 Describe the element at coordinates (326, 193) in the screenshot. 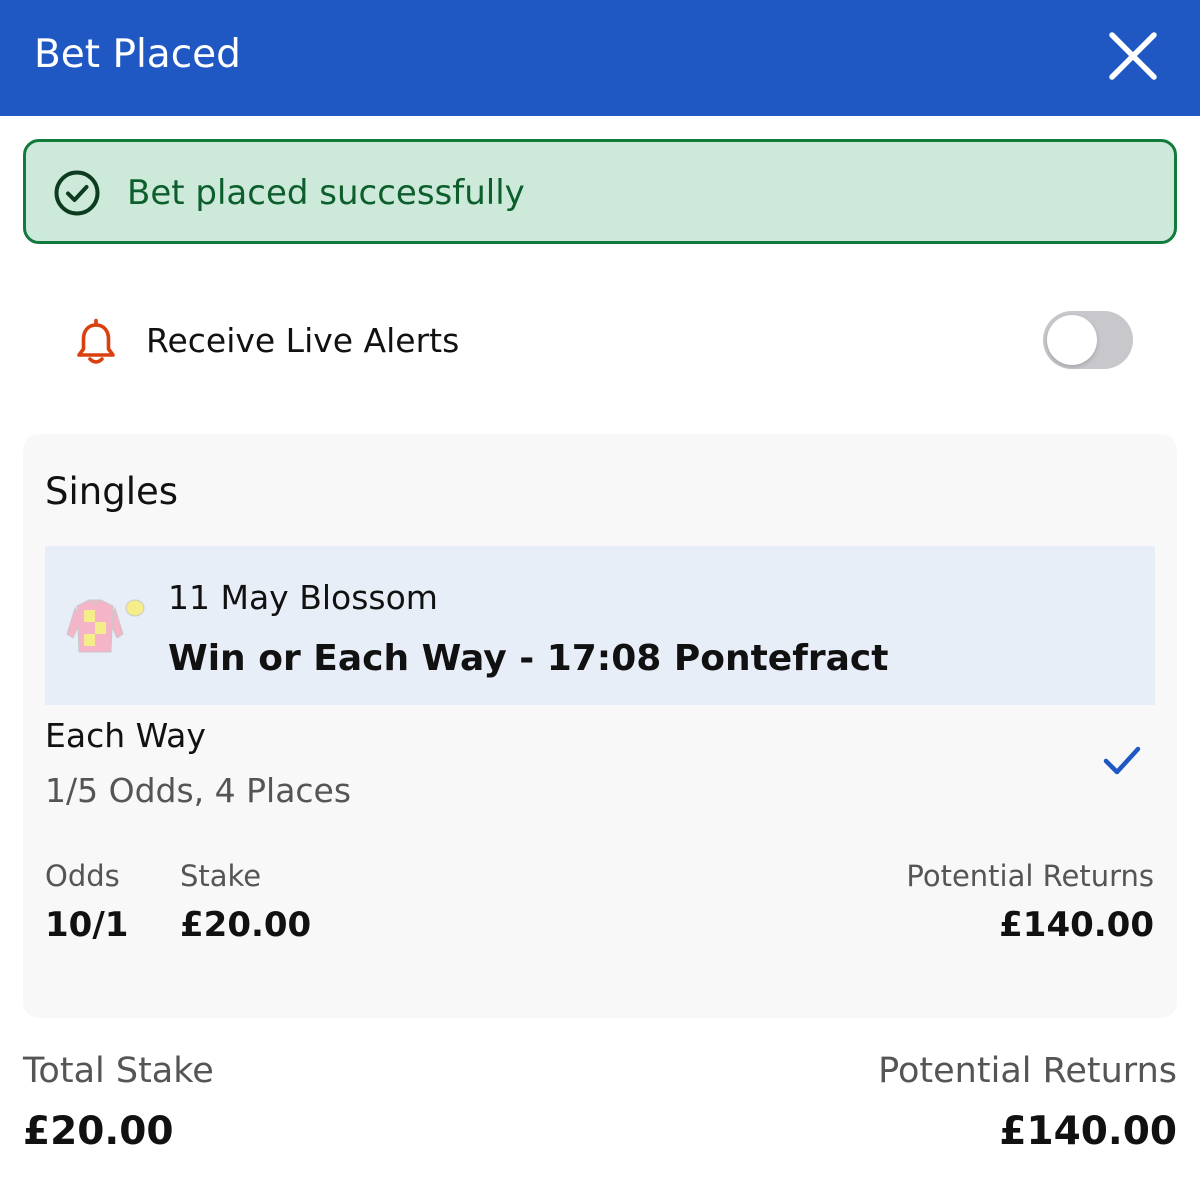

I see `success-message: Bet placed successfully` at that location.